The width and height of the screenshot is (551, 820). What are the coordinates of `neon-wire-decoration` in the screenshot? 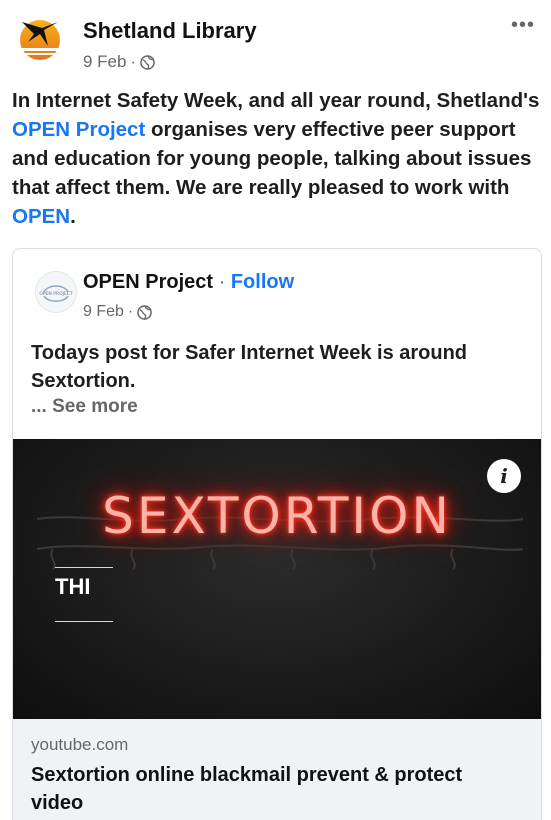 It's located at (280, 543).